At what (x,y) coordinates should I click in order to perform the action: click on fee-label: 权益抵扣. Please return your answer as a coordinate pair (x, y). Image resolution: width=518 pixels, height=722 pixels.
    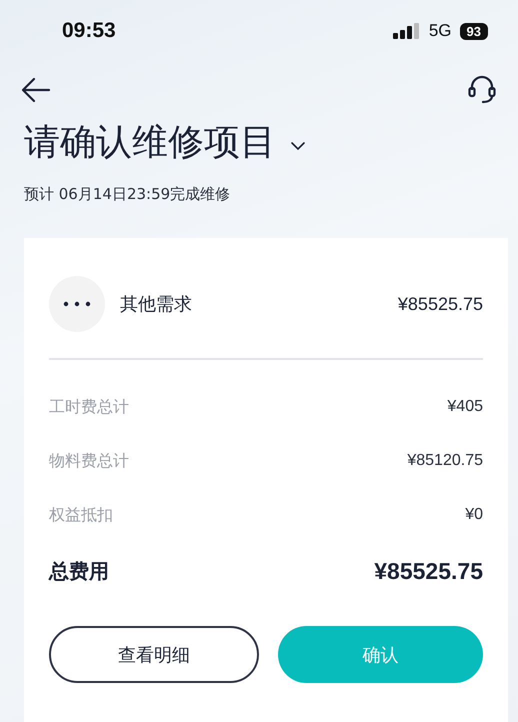
    Looking at the image, I should click on (81, 515).